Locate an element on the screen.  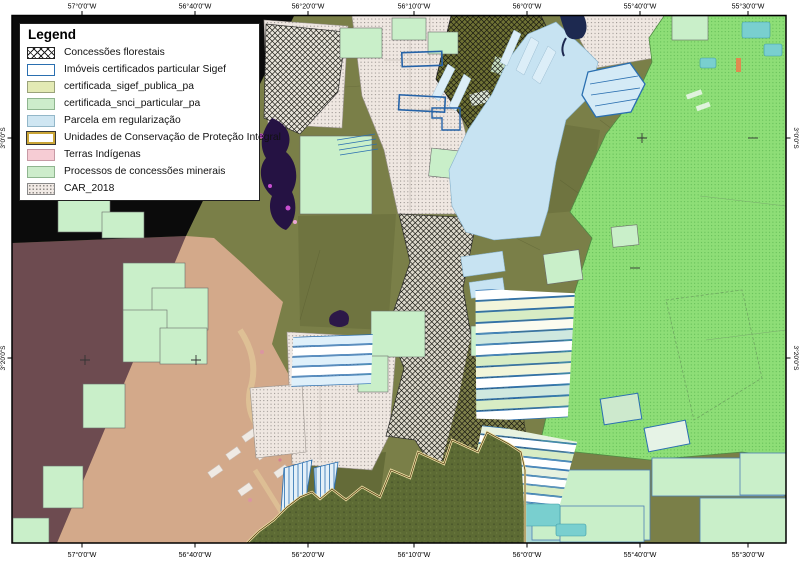
coord-label-bottom: 56°10'0"W is located at coordinates (414, 555).